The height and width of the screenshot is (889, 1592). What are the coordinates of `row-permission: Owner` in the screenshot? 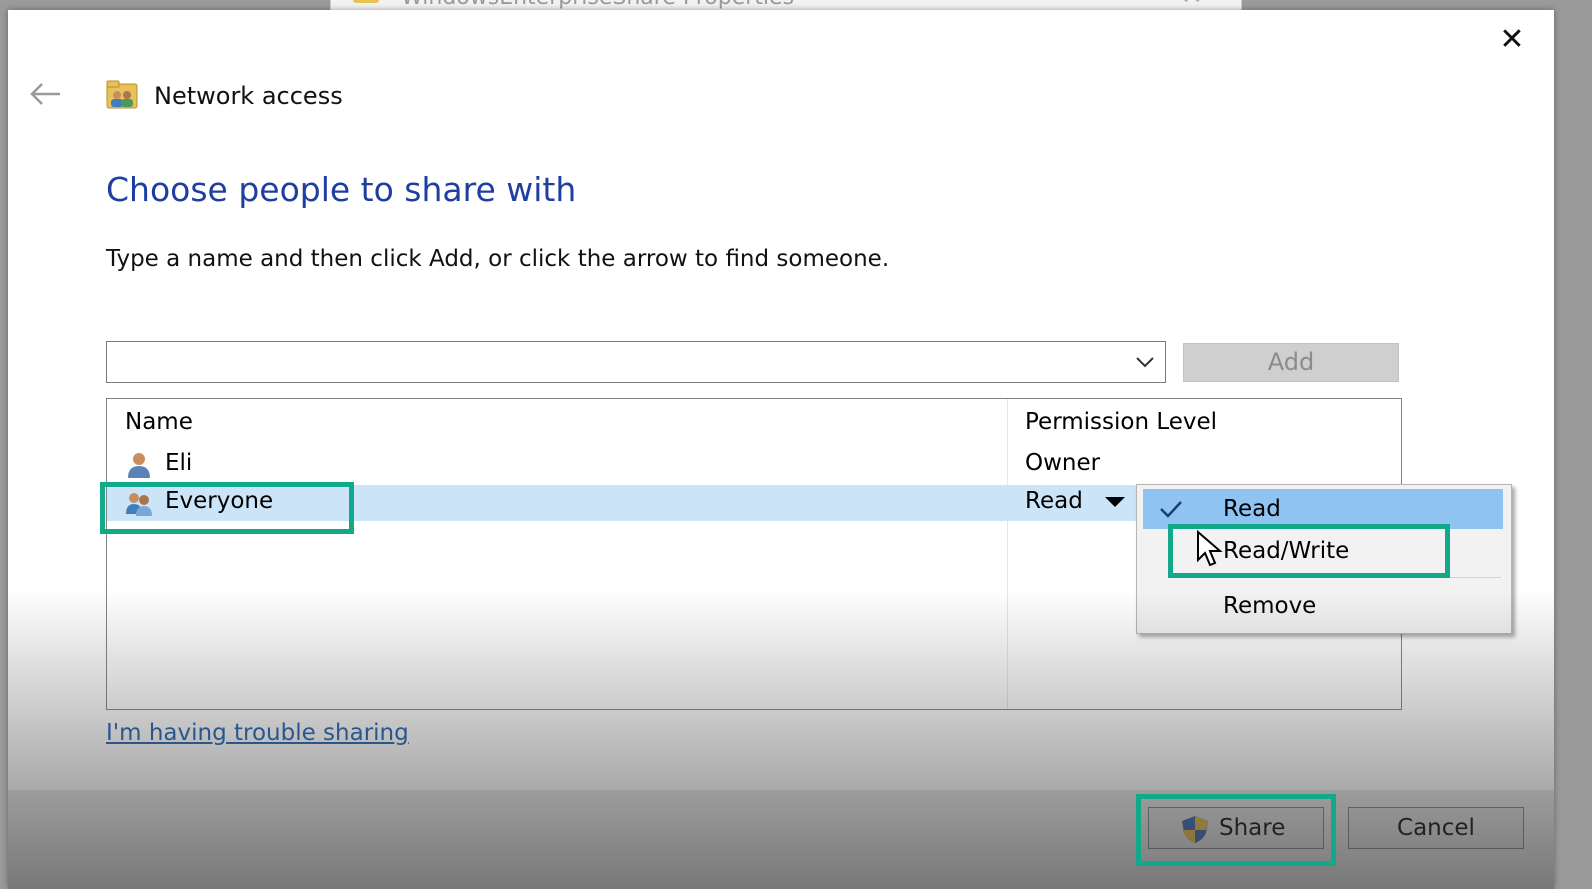 It's located at (1063, 463).